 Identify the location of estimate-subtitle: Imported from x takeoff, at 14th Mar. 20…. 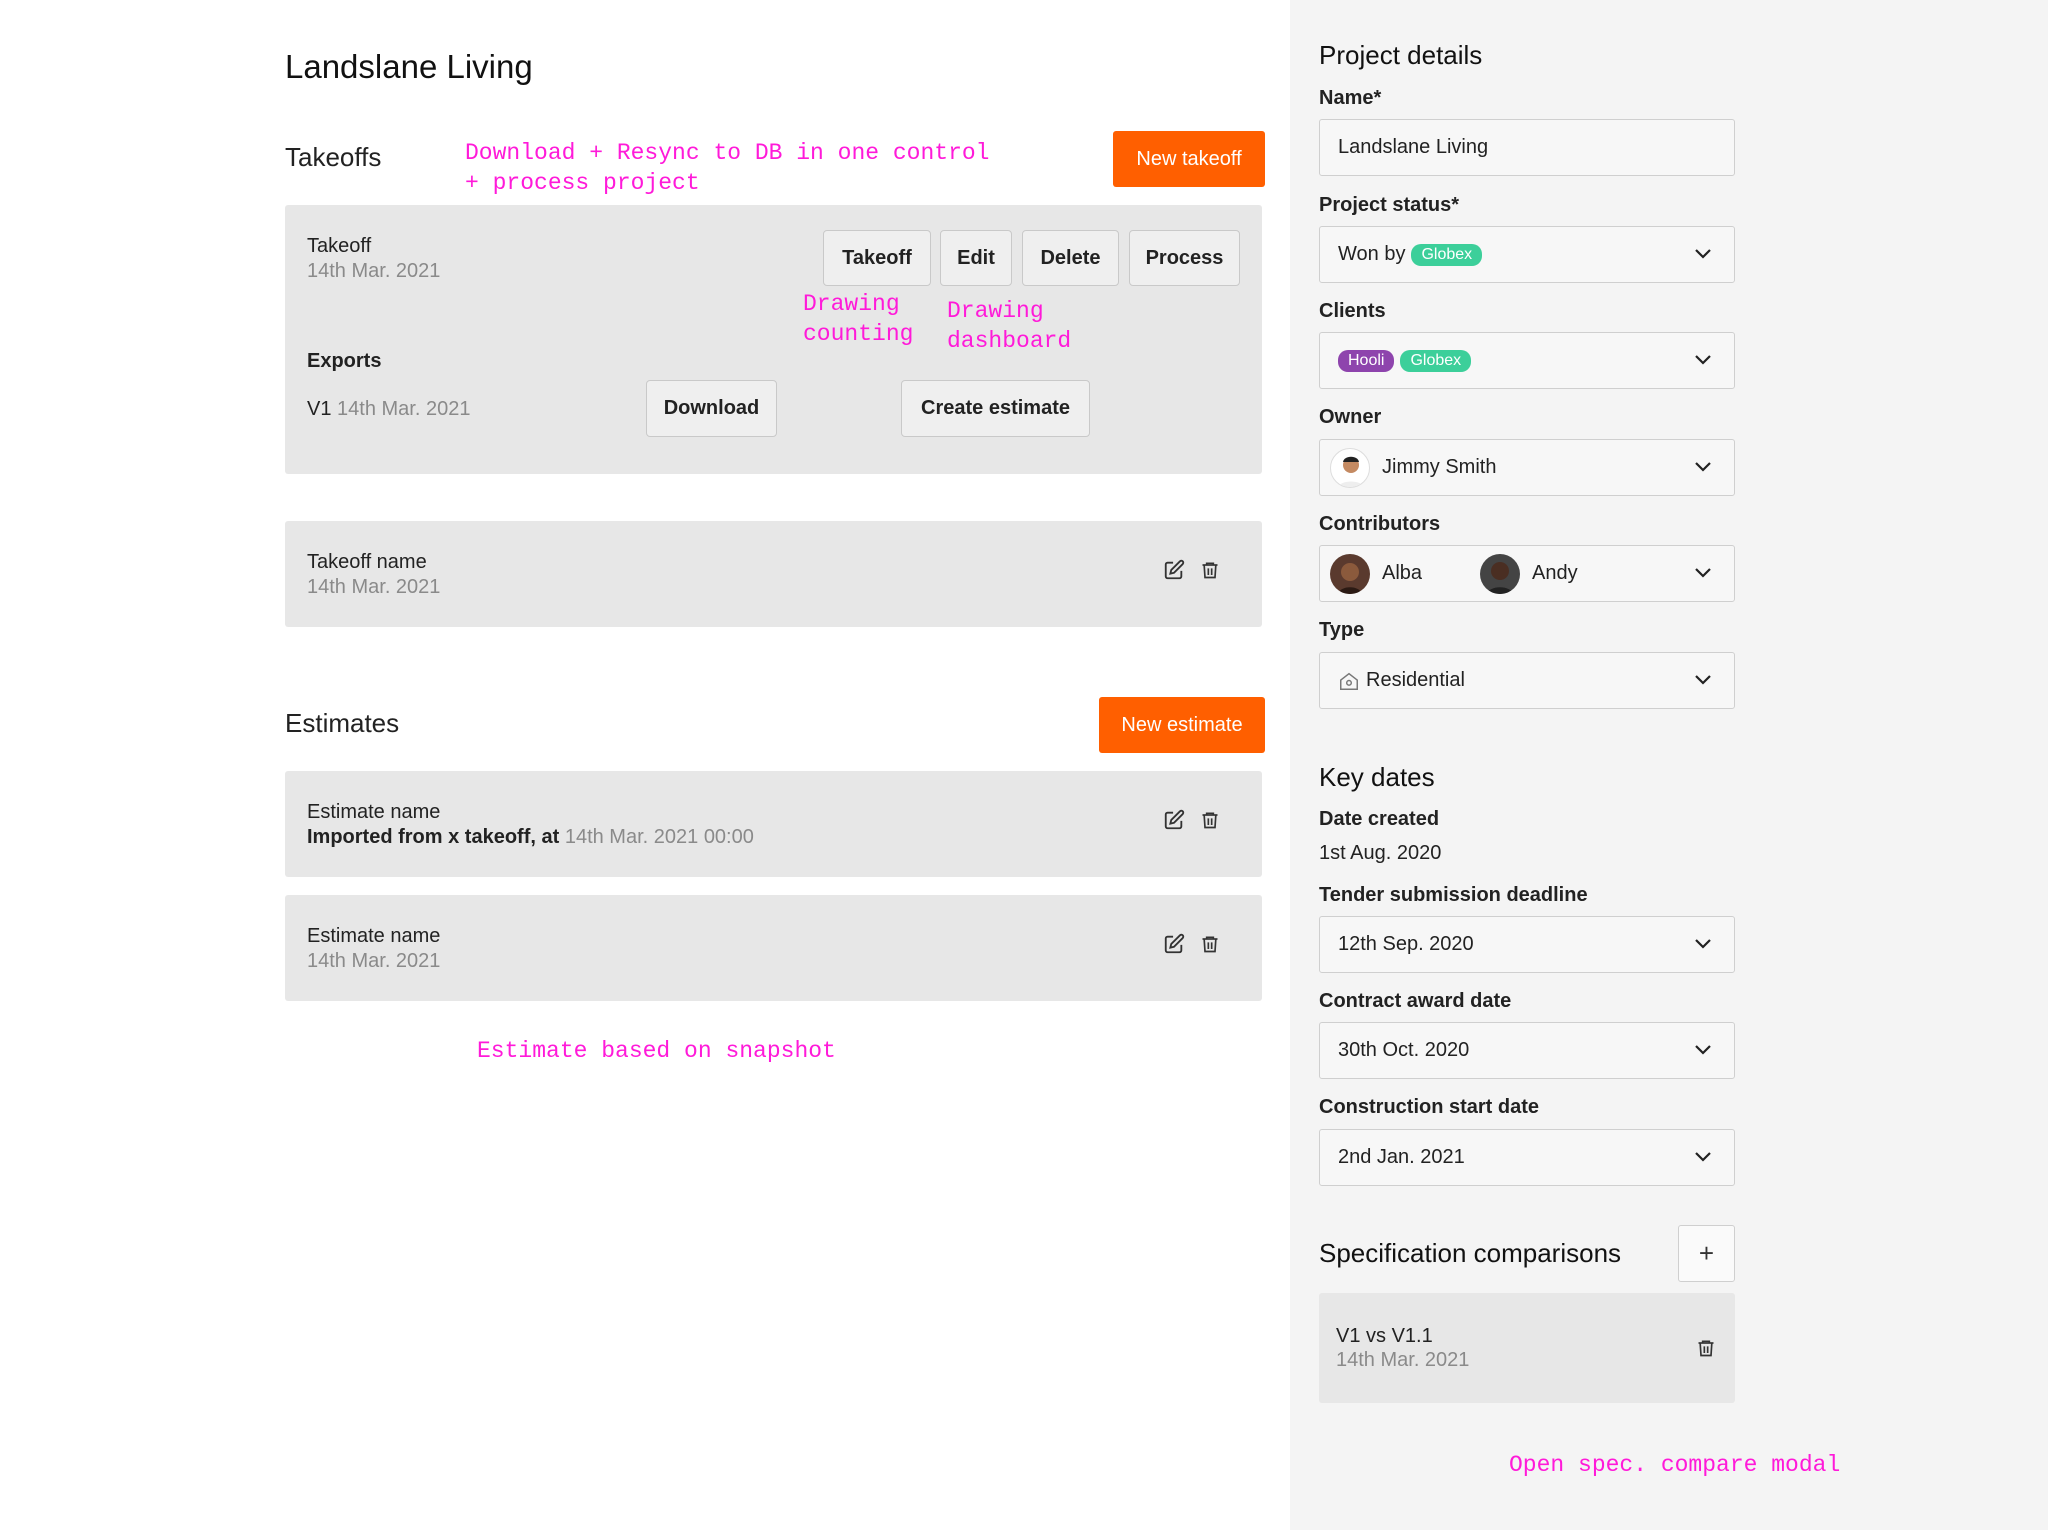
(530, 837).